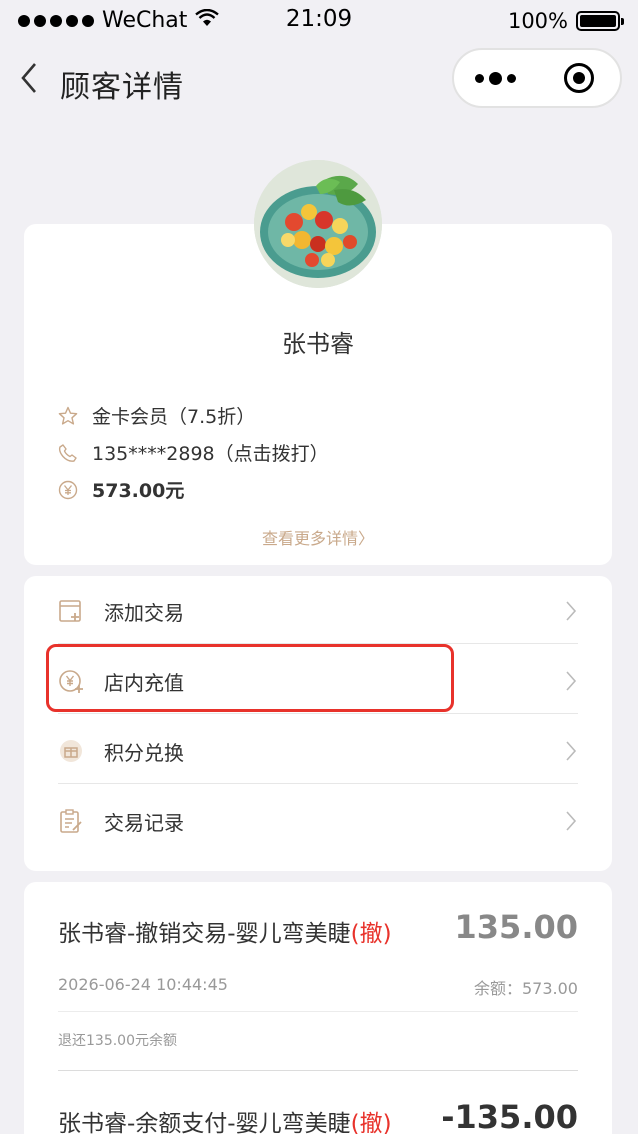 The image size is (638, 1134). What do you see at coordinates (71, 611) in the screenshot?
I see `add-transaction-icon` at bounding box center [71, 611].